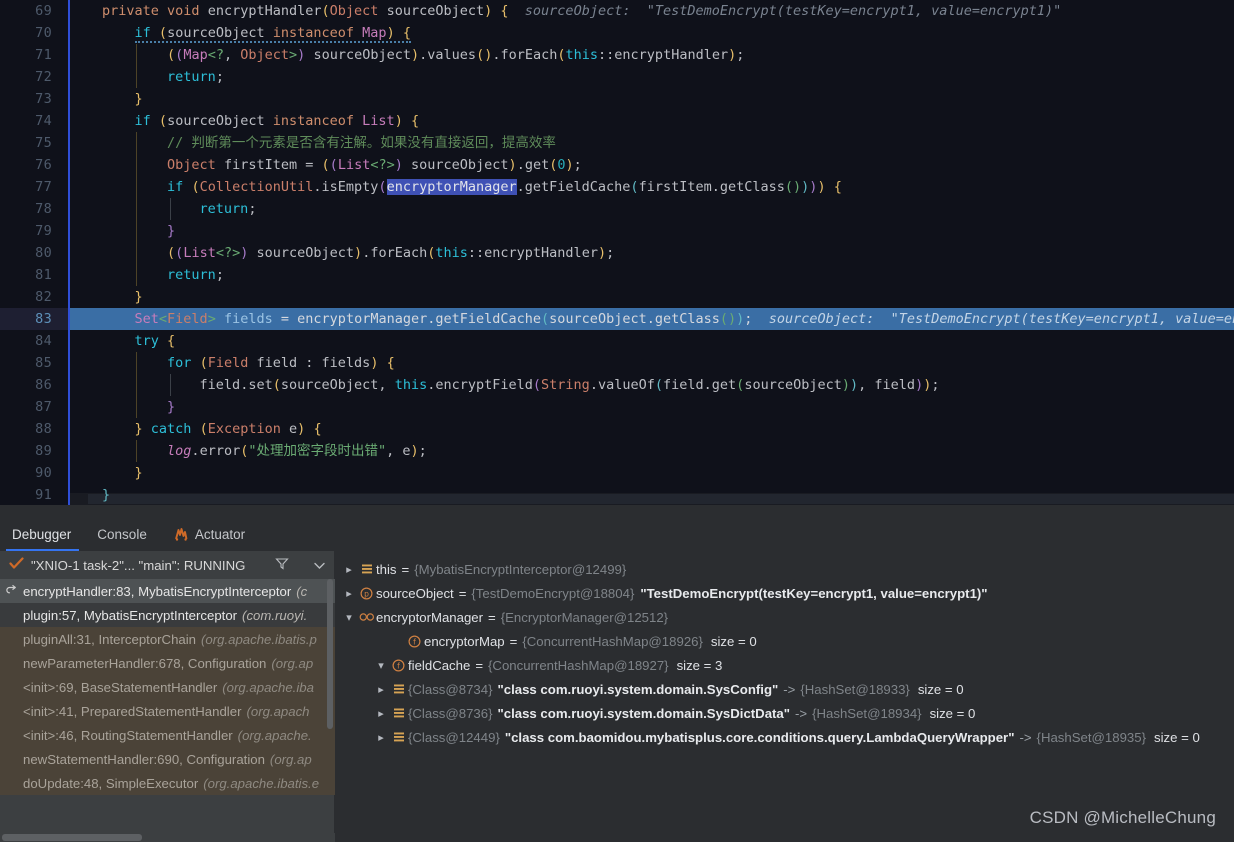 The image size is (1234, 842). I want to click on selected-token: encryptorManager, so click(451, 187).